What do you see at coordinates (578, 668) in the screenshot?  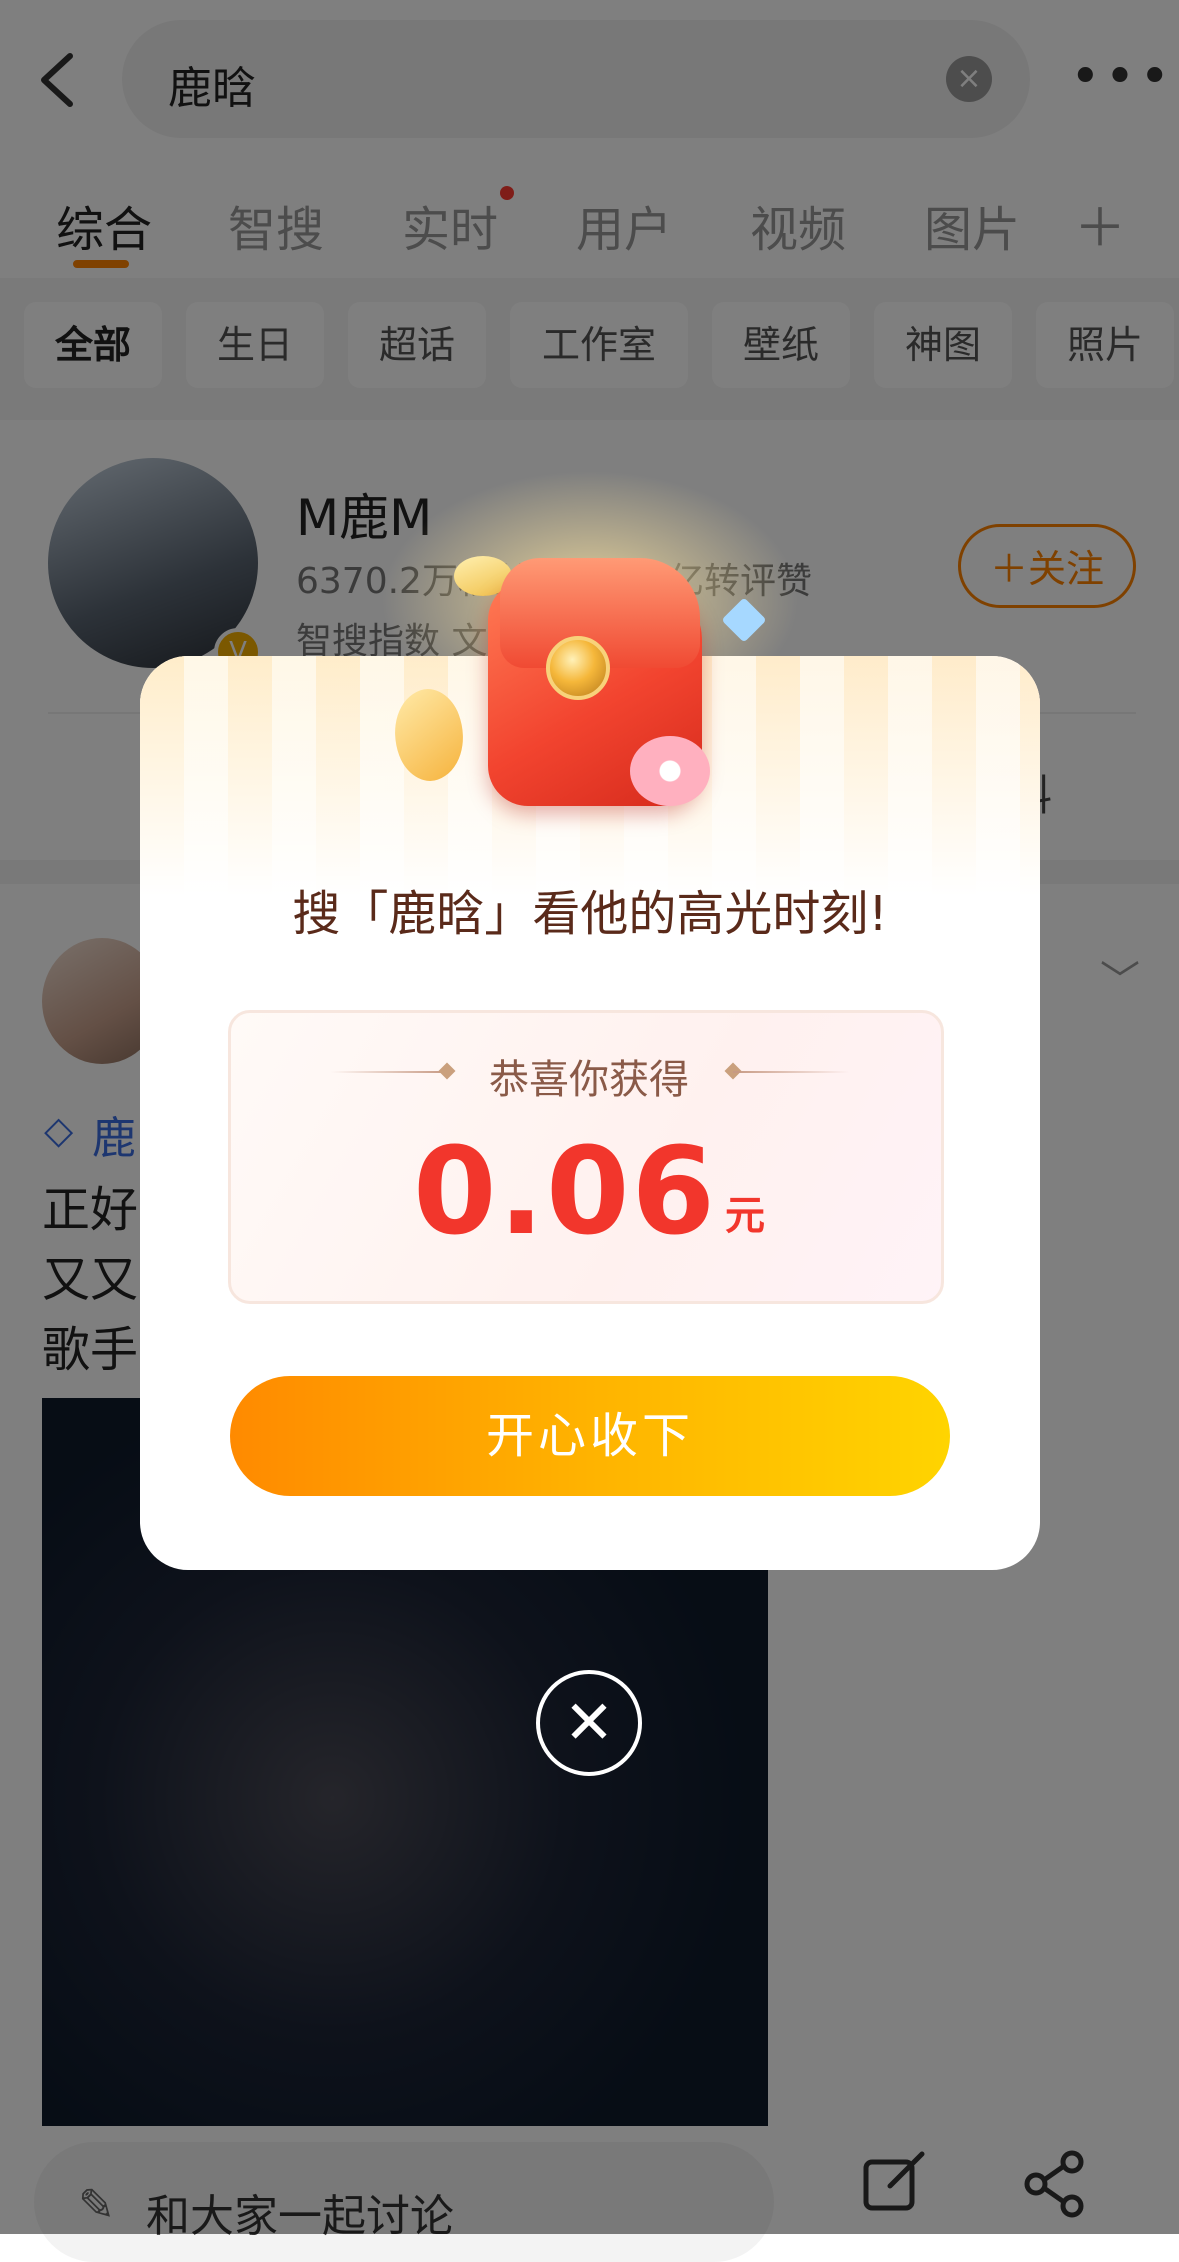 I see `gold-clasp-icon` at bounding box center [578, 668].